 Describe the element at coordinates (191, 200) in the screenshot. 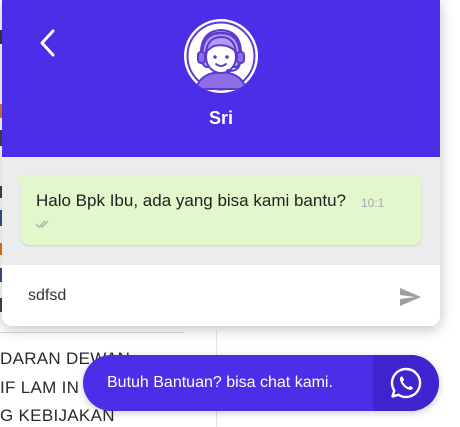

I see `message-text: Halo Bpk Ibu, ada yang bisa kami bantu?` at that location.